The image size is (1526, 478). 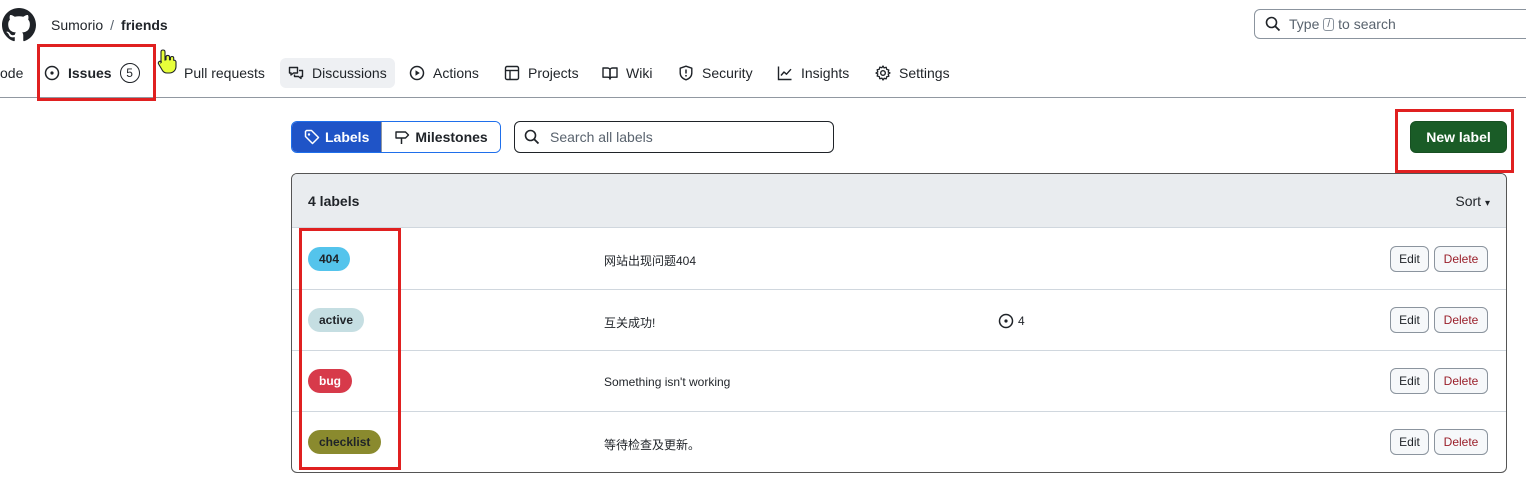 I want to click on tab-insights: Insights, so click(x=813, y=73).